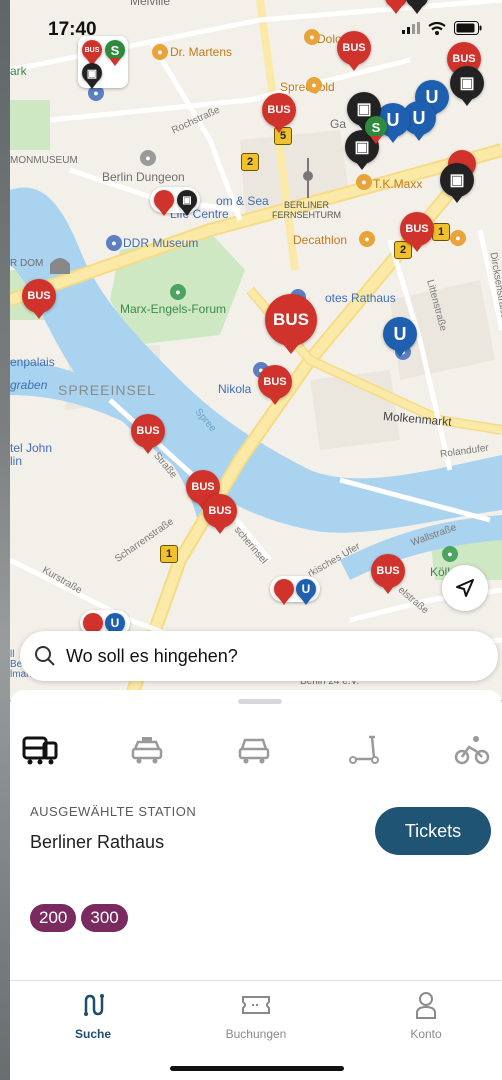 The width and height of the screenshot is (502, 1080). Describe the element at coordinates (26, 263) in the screenshot. I see `map-label-dom: R DOM` at that location.